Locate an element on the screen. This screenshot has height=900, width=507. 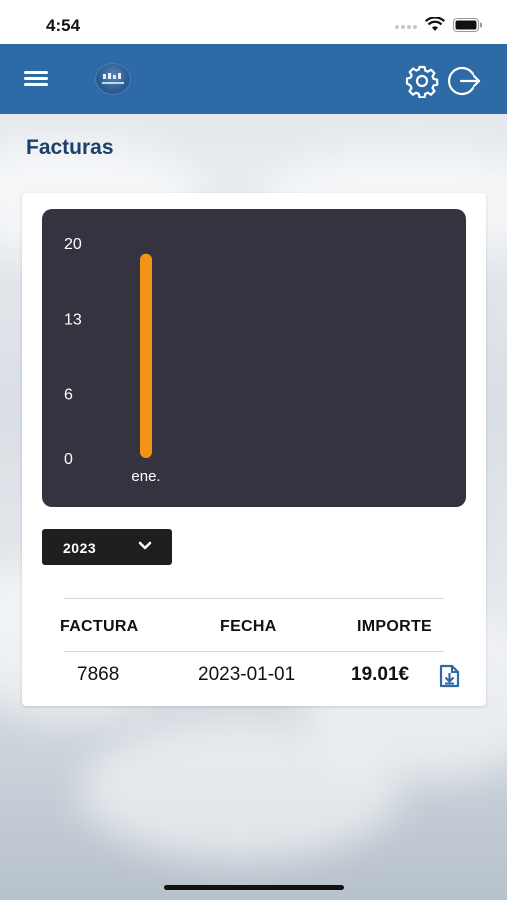
table-row: 7868 2023-01-01 19.01€ is located at coordinates (262, 677).